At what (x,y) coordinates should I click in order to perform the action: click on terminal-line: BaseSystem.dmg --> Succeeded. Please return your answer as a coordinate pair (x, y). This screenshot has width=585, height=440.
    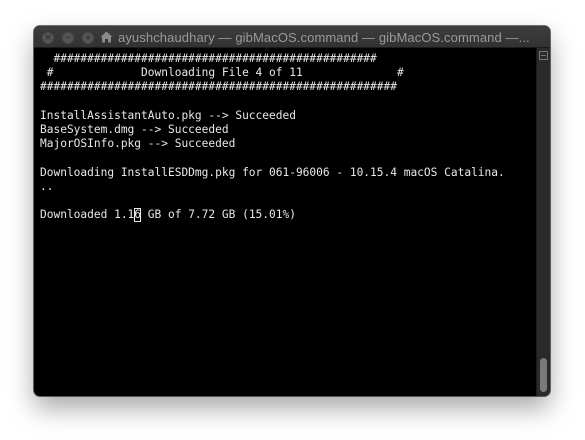
    Looking at the image, I should click on (134, 129).